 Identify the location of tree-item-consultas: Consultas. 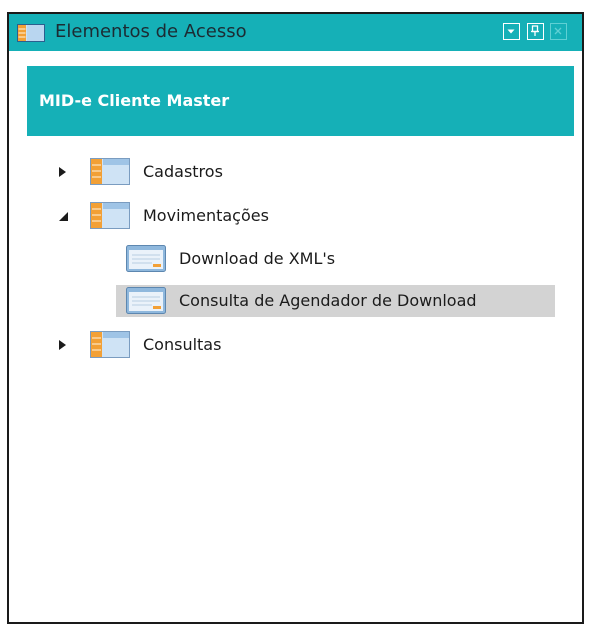
(203, 345).